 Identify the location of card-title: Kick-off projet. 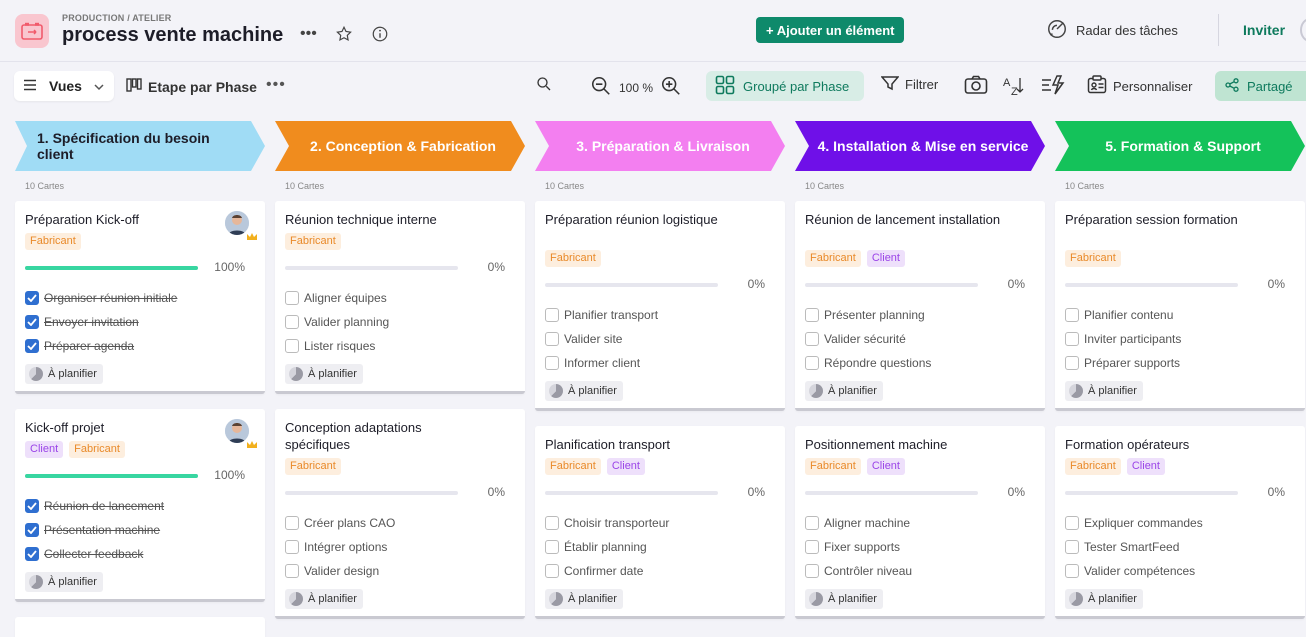
(123, 427).